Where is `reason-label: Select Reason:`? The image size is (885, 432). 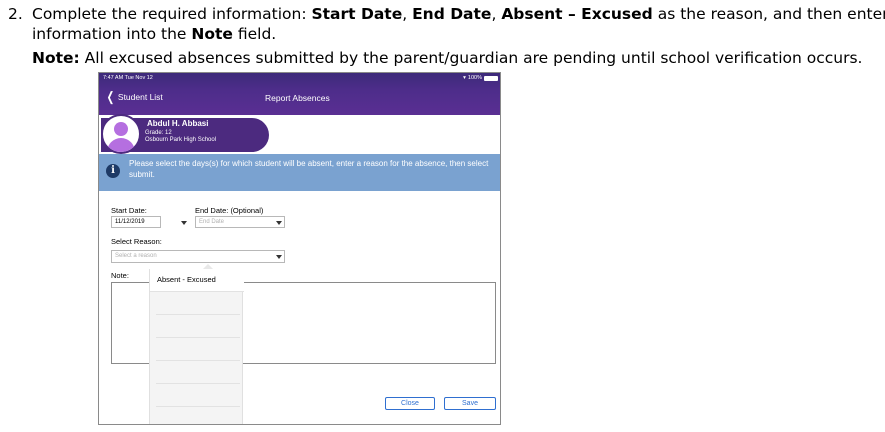 reason-label: Select Reason: is located at coordinates (136, 241).